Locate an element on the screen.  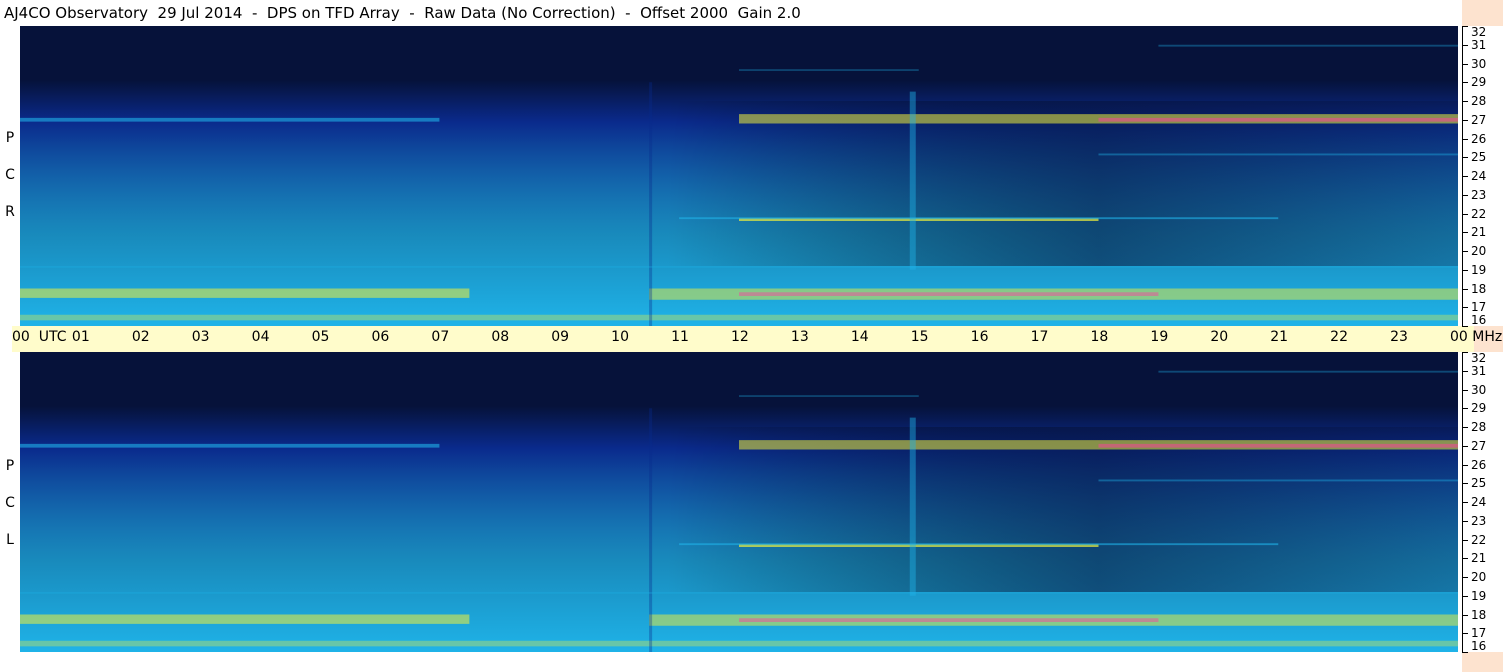
time-tick-4: 04 is located at coordinates (260, 337).